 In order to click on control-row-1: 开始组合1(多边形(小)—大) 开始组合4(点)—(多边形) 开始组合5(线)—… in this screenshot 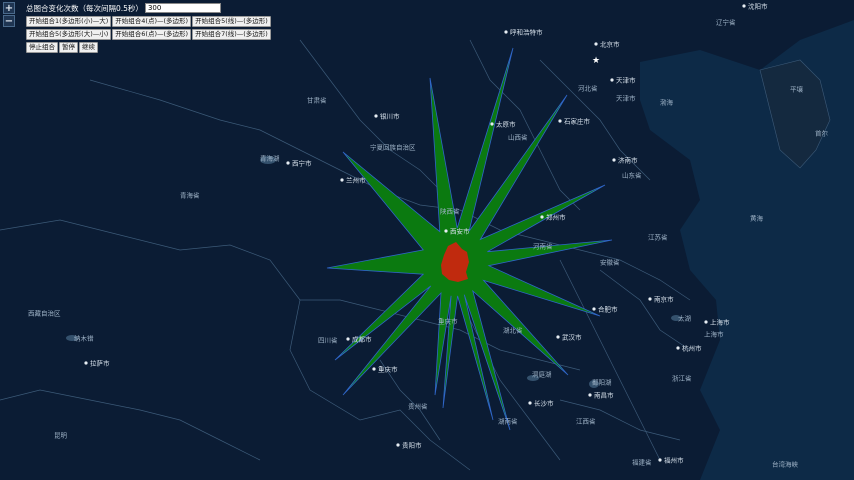, I will do `click(149, 21)`.